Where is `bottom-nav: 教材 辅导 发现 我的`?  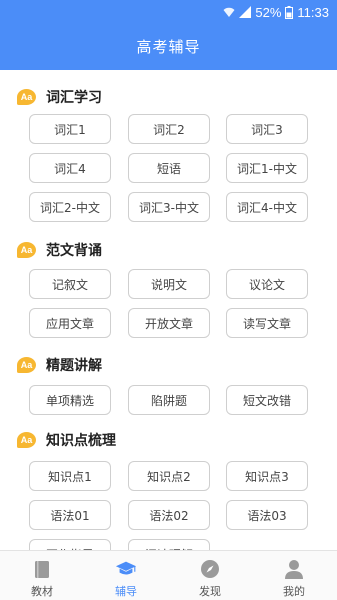 bottom-nav: 教材 辅导 发现 我的 is located at coordinates (168, 575).